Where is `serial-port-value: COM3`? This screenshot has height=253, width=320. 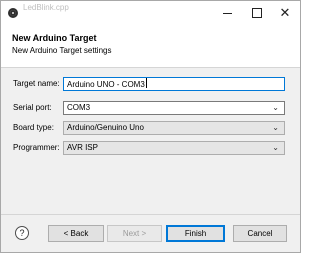
serial-port-value: COM3 is located at coordinates (79, 107).